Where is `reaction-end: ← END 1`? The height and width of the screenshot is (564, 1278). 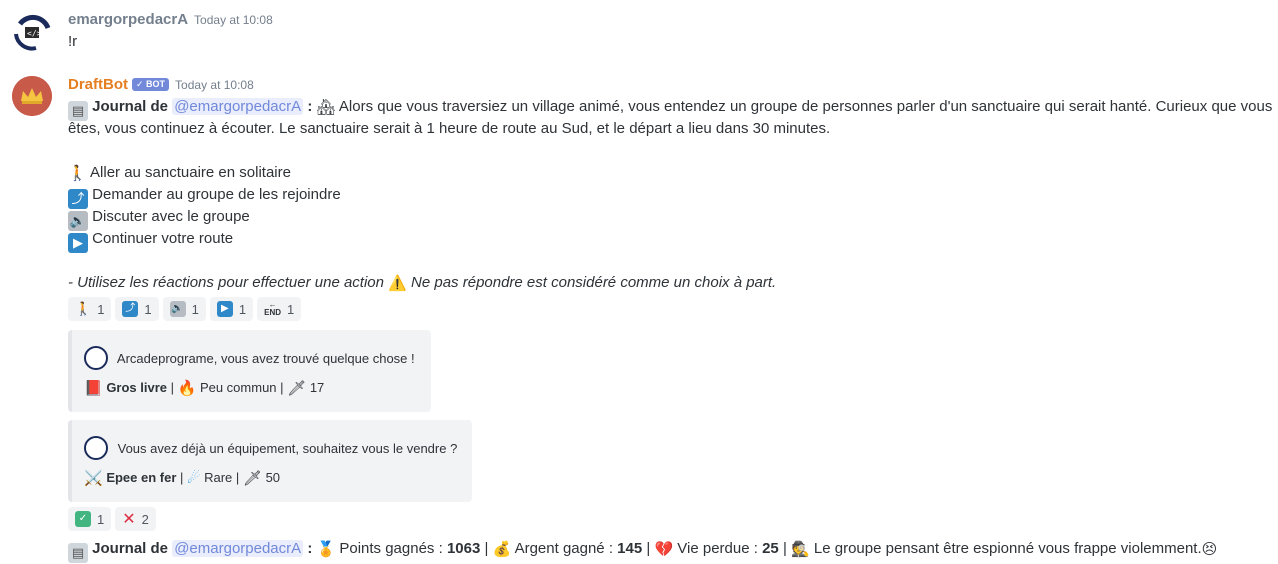
reaction-end: ← END 1 is located at coordinates (279, 309).